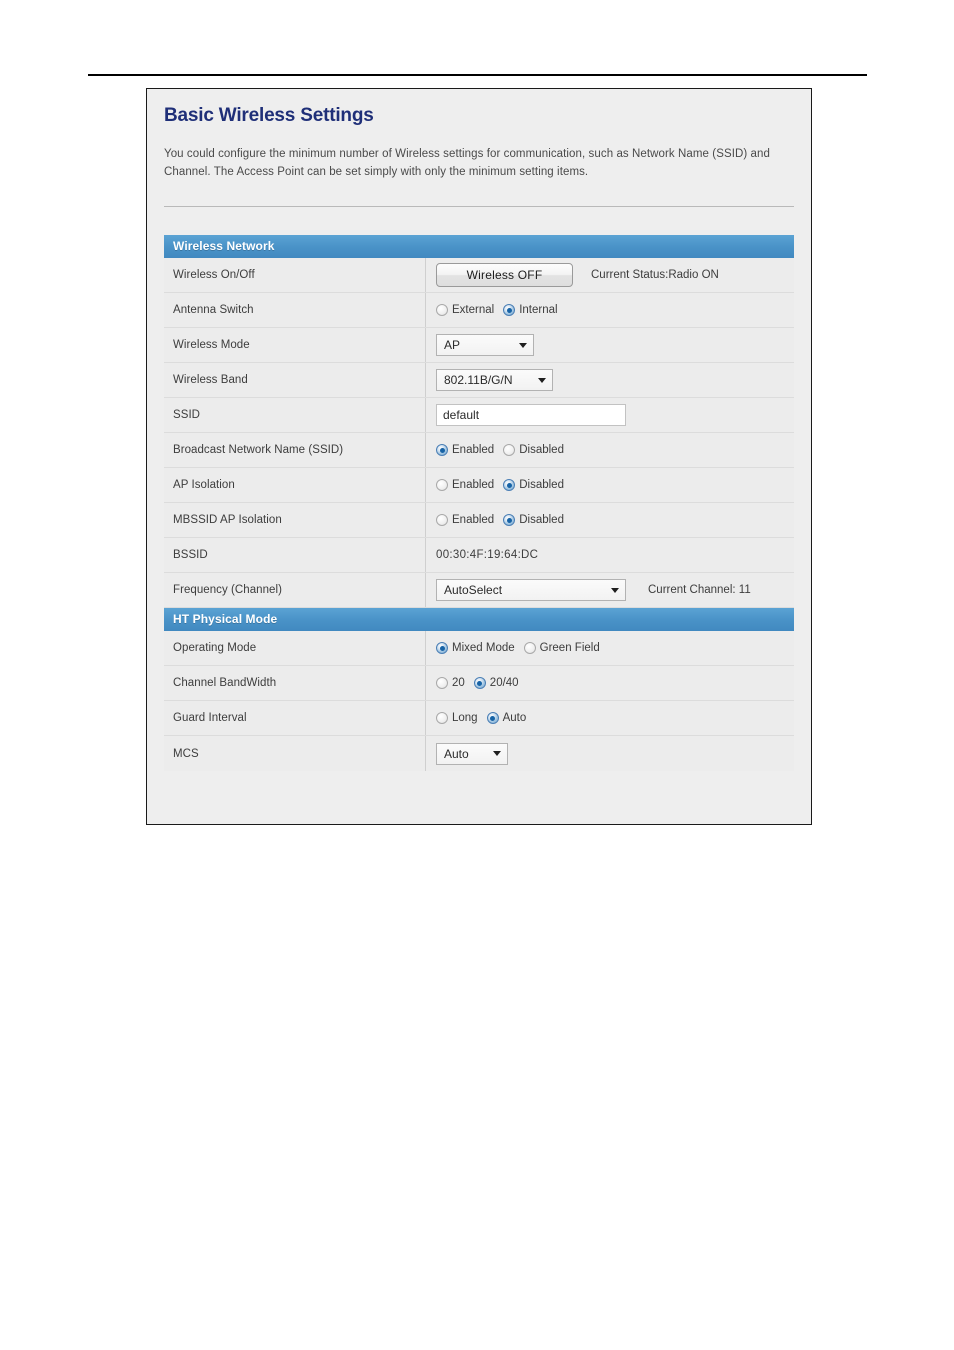 Image resolution: width=954 pixels, height=1350 pixels. What do you see at coordinates (500, 450) in the screenshot?
I see `broadcast-ssid-radio-group: Enabled Disabled` at bounding box center [500, 450].